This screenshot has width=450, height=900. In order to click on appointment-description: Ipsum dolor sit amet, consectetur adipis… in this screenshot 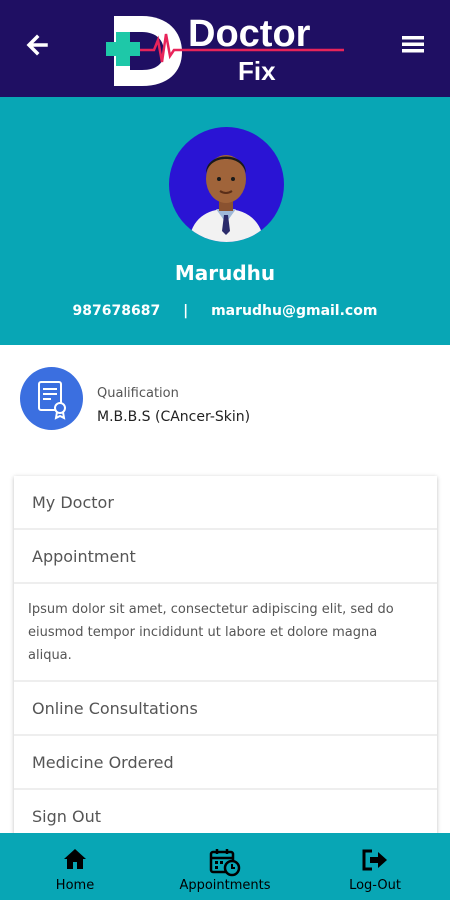, I will do `click(225, 633)`.